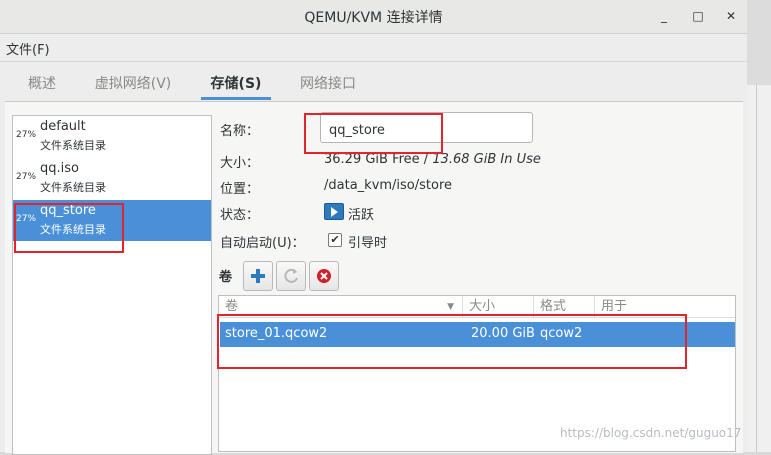 The image size is (771, 455). What do you see at coordinates (756, 268) in the screenshot?
I see `divider` at bounding box center [756, 268].